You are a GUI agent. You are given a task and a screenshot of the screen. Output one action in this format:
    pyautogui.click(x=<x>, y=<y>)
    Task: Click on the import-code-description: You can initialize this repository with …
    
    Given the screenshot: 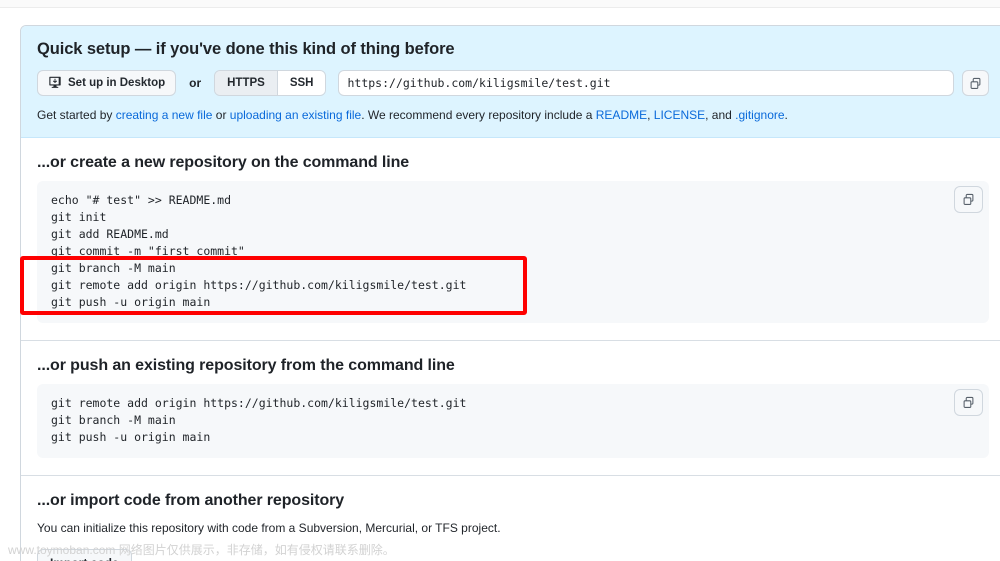 What is the action you would take?
    pyautogui.click(x=269, y=528)
    